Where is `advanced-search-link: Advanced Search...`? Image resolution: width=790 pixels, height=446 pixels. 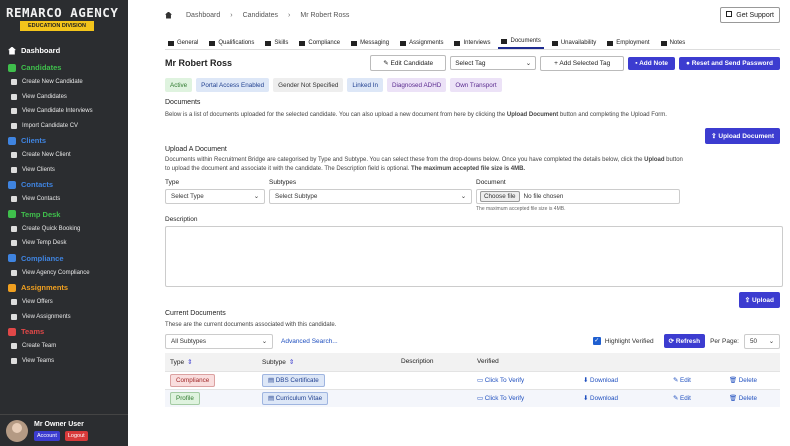
advanced-search-link: Advanced Search... is located at coordinates (309, 341).